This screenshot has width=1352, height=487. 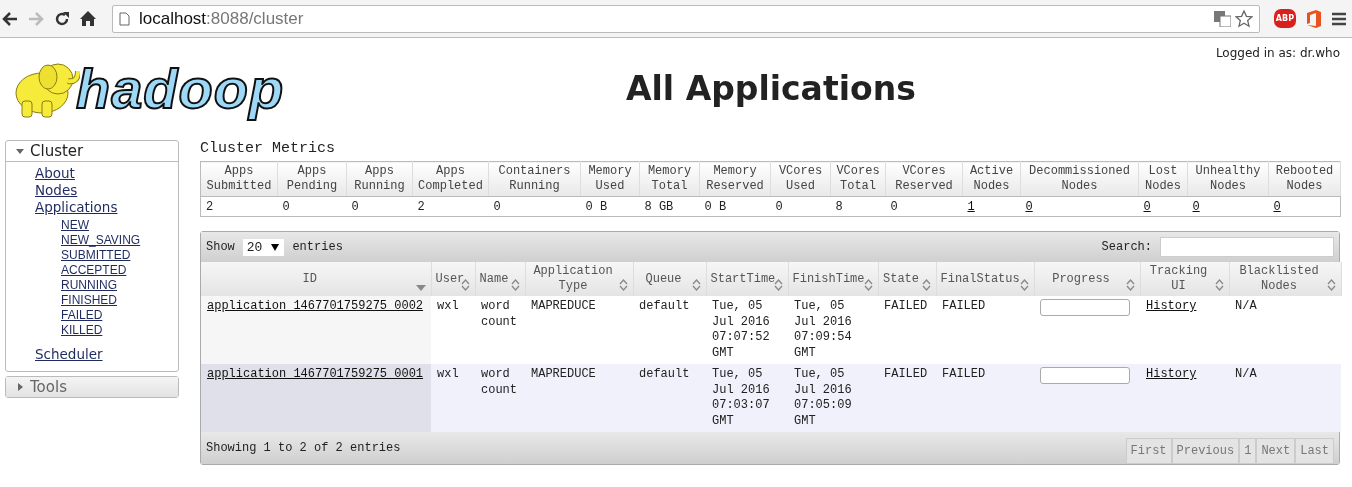 I want to click on table-cell: Tue, 05 Jul 2016 07:07:52 GMT, so click(x=747, y=330).